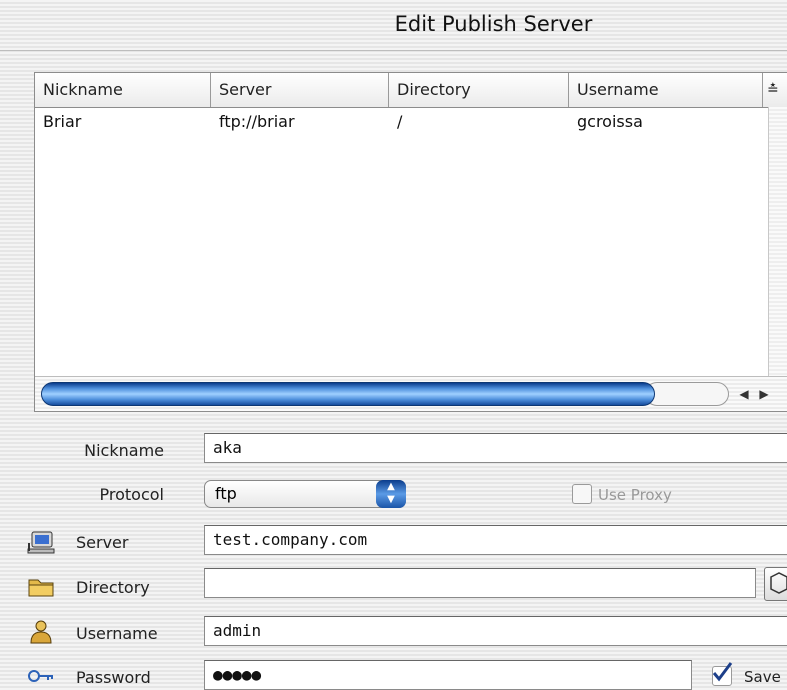  Describe the element at coordinates (123, 90) in the screenshot. I see `column-header-nickname: Nickname` at that location.